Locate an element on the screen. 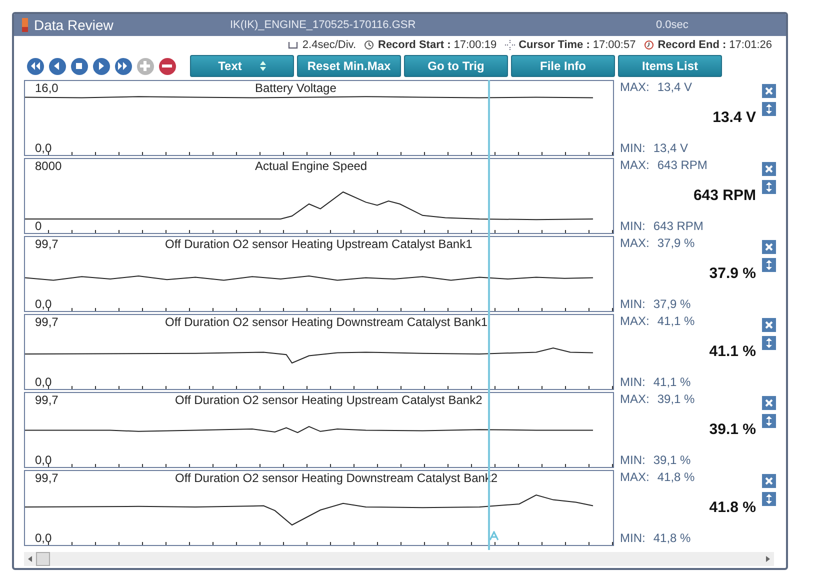 The height and width of the screenshot is (584, 813). signal-name: Off Duration O2 sensor Heating Upstream Catalyst Bank2 is located at coordinates (329, 400).